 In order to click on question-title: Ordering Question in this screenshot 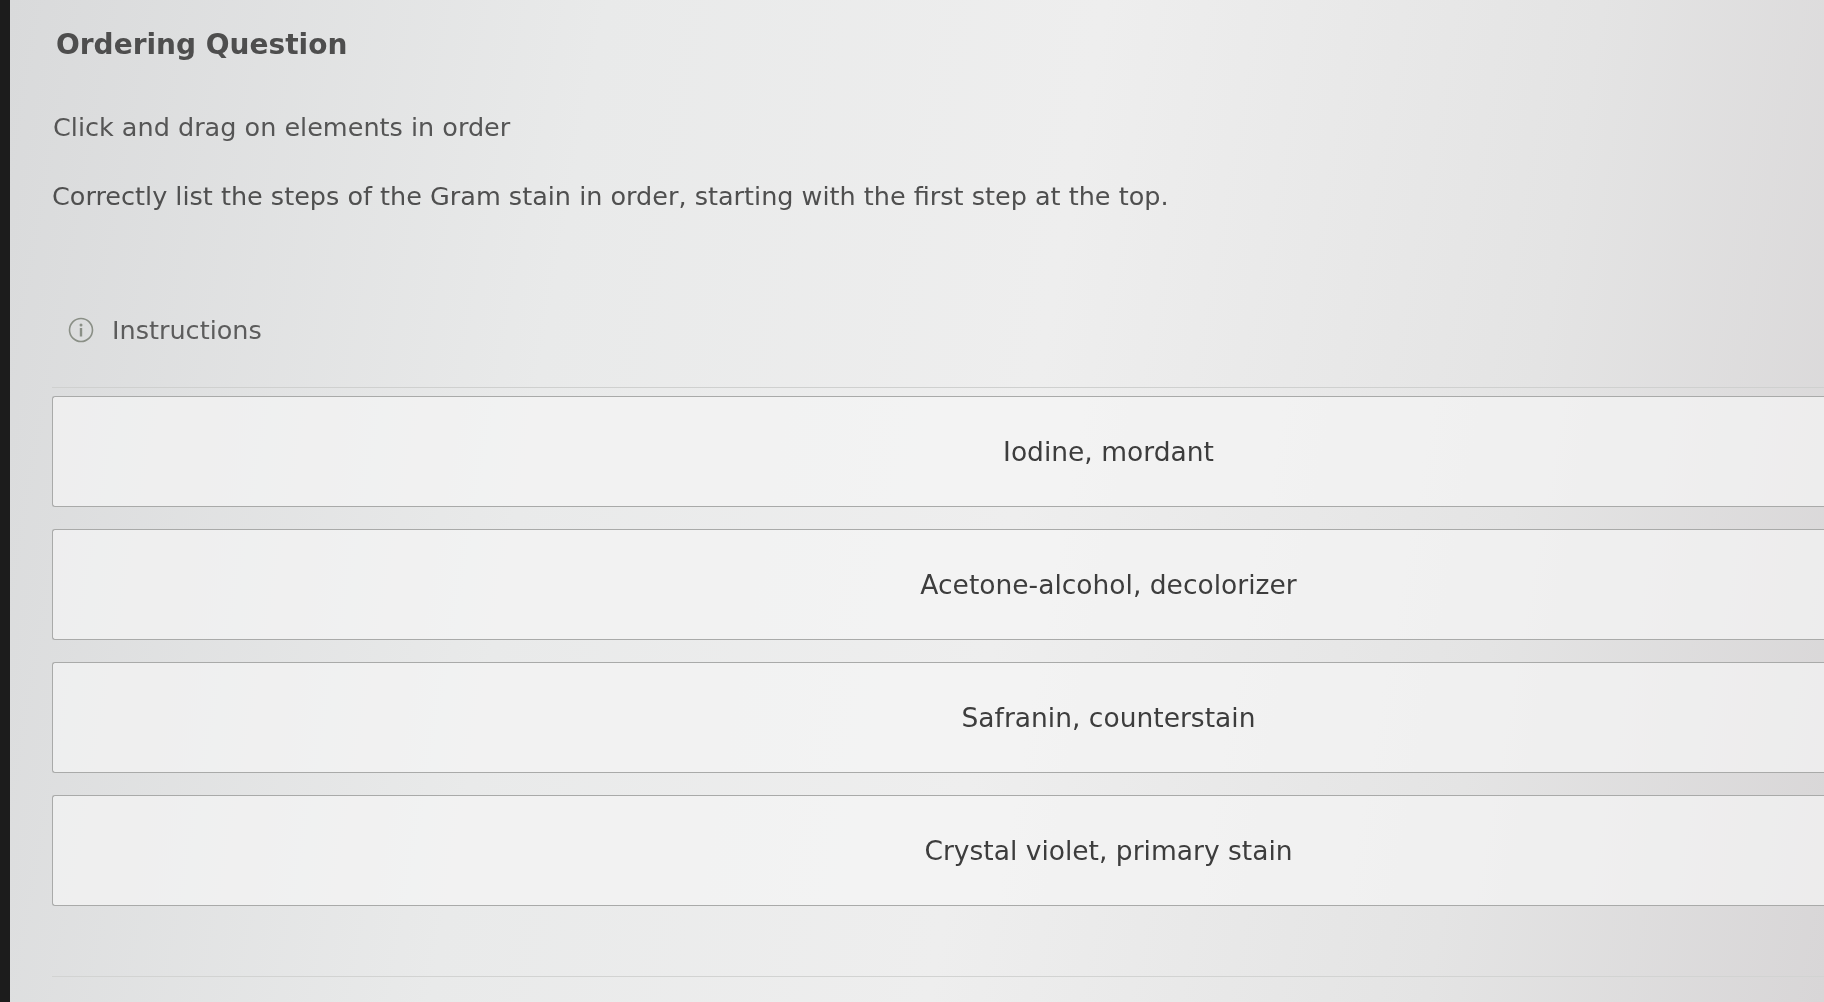, I will do `click(202, 45)`.